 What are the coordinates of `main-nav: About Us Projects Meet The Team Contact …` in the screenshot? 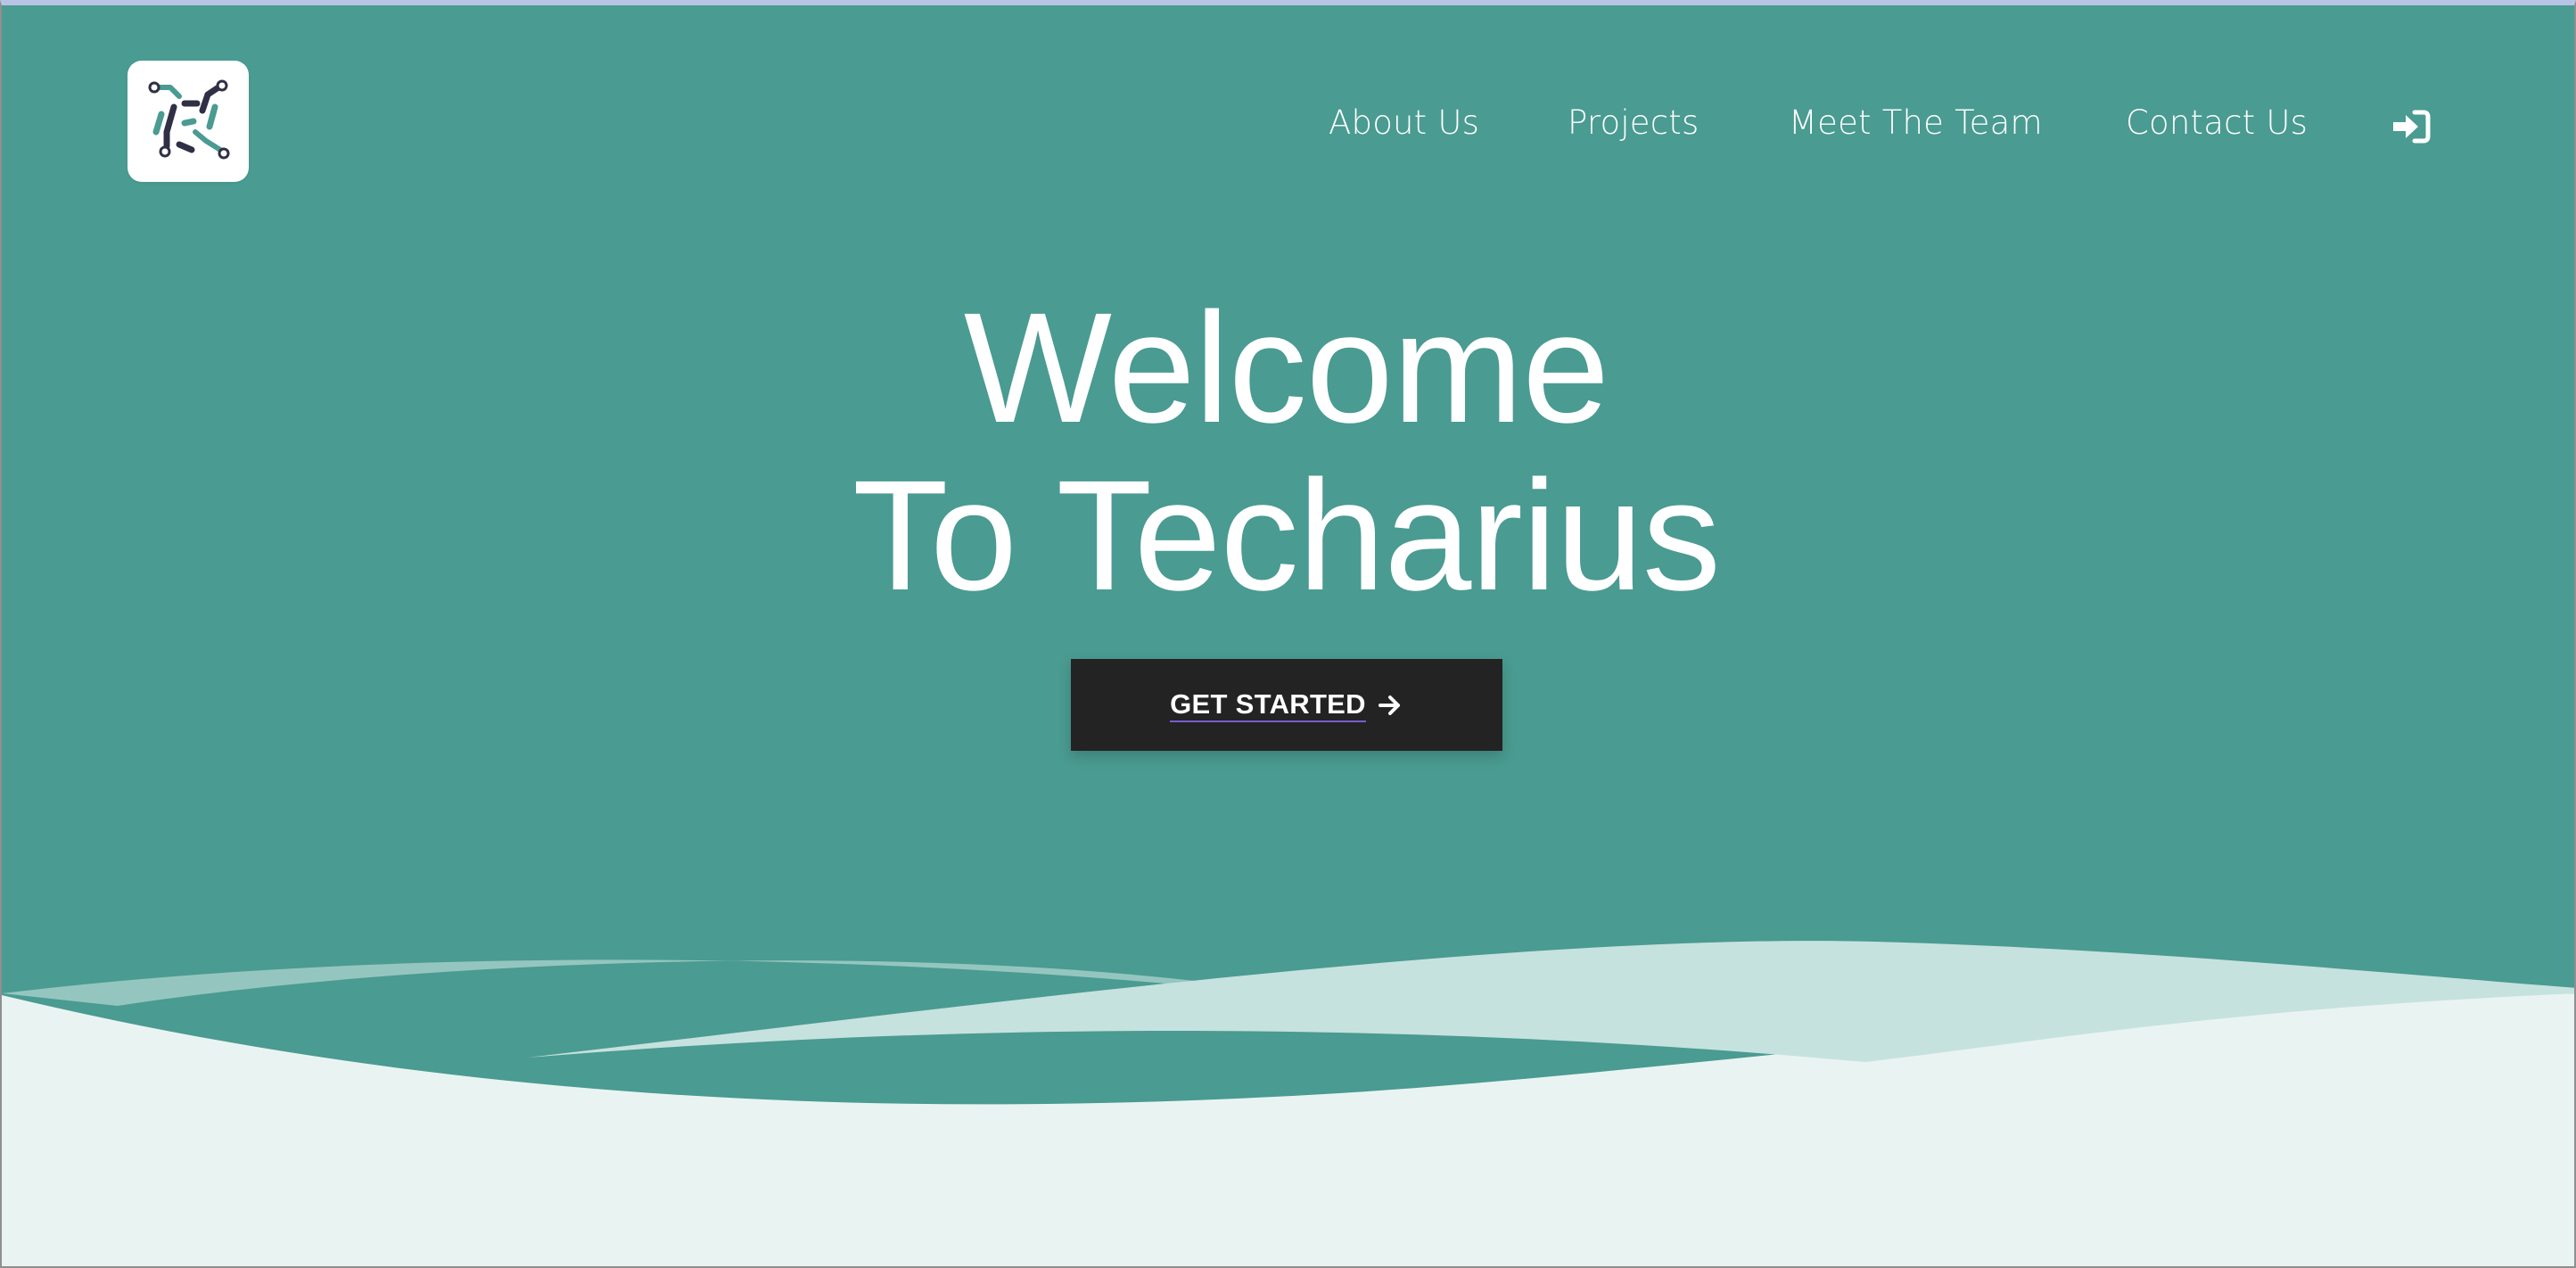 It's located at (1288, 123).